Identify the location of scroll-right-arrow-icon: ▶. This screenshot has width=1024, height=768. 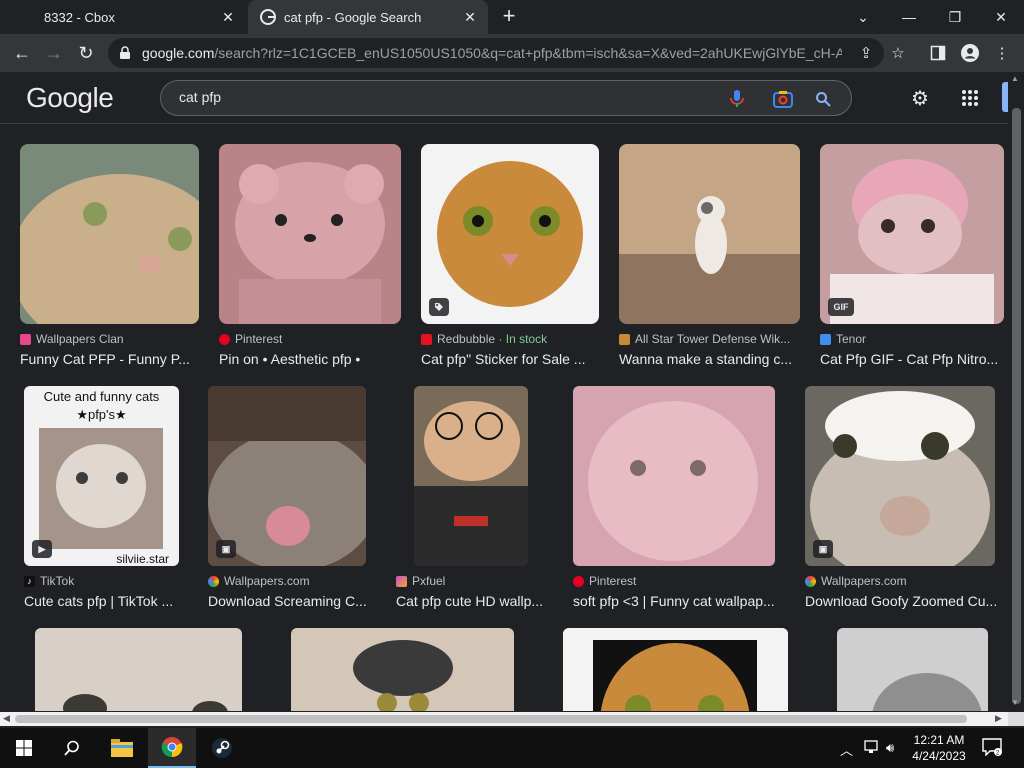
(998, 718).